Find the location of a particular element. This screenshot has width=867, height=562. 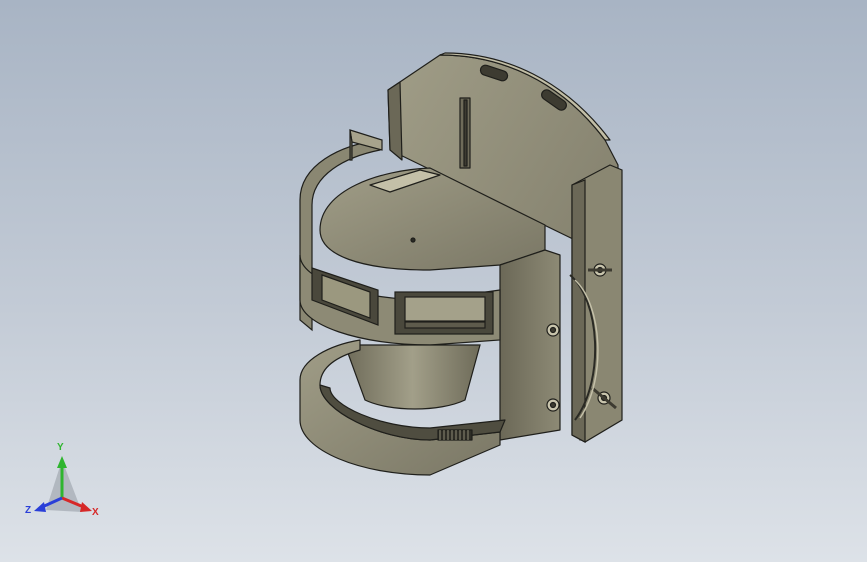

sensor-cone is located at coordinates (412, 377).